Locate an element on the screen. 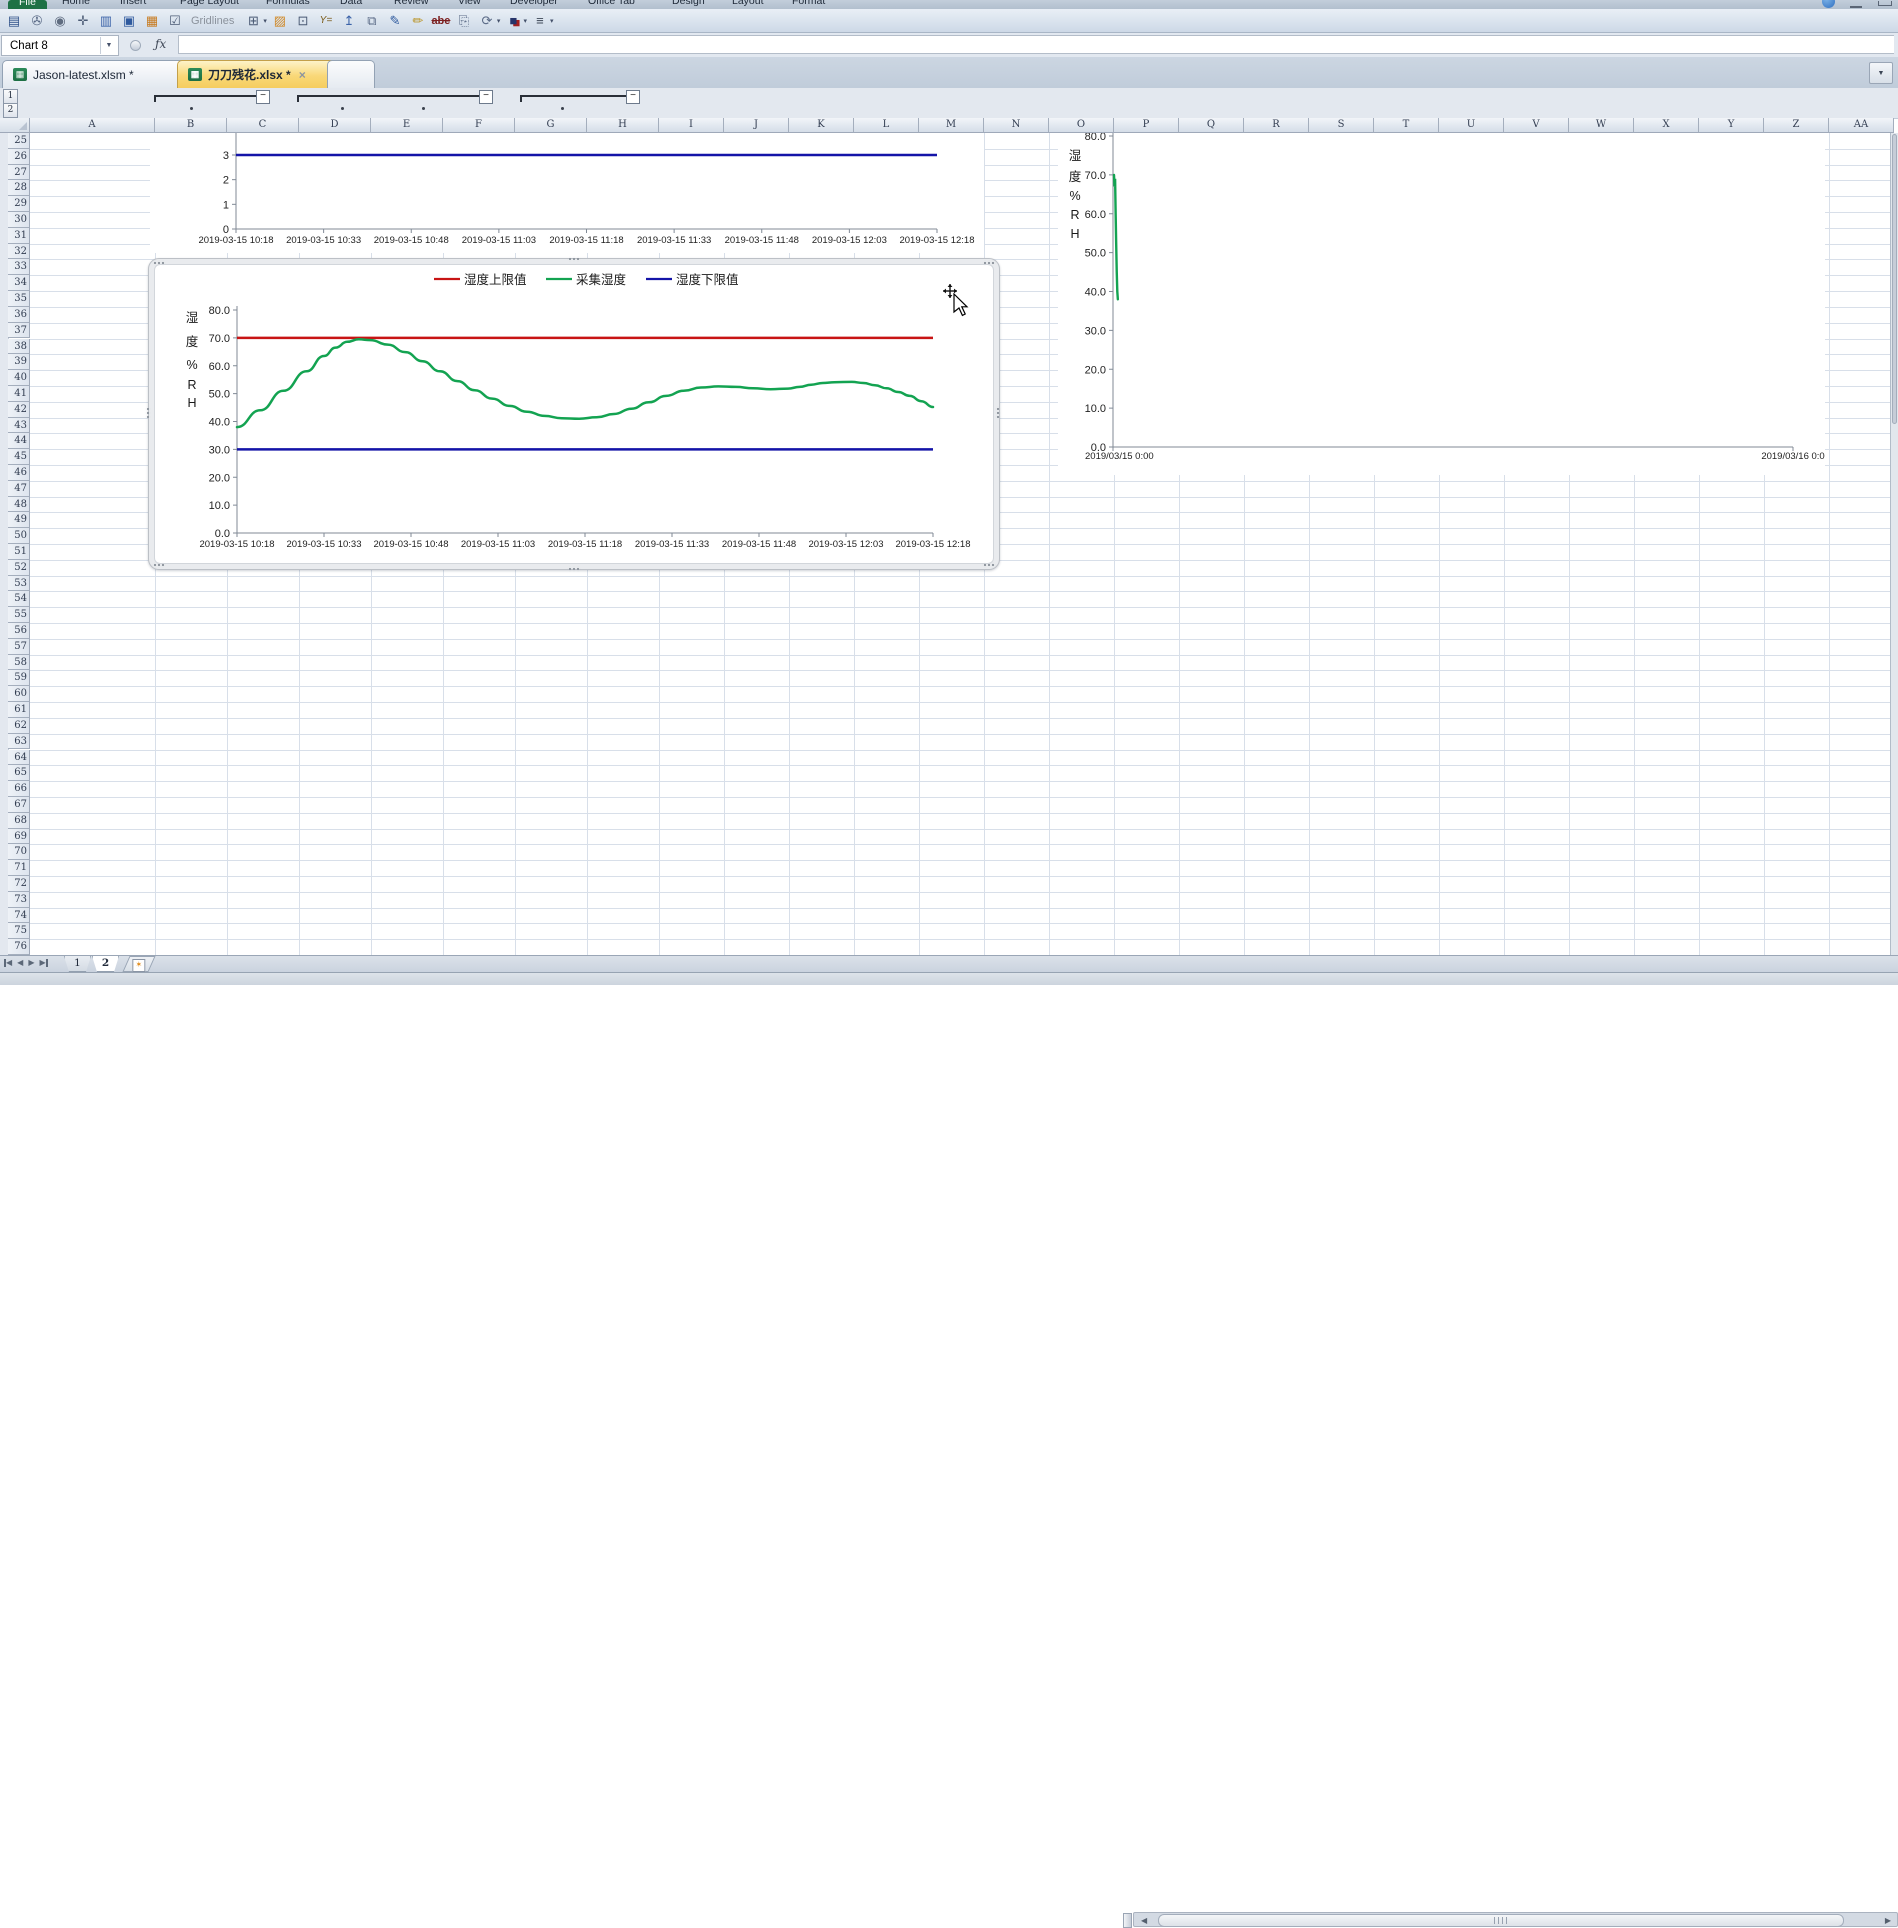  menu-item-formulas: Formulas is located at coordinates (288, 3).